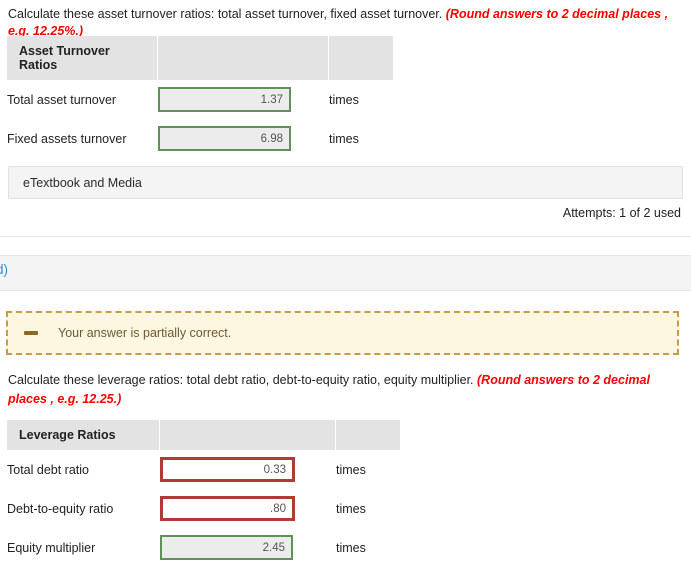  I want to click on asset-table-header-title: Asset Turnover Ratios, so click(82, 58).